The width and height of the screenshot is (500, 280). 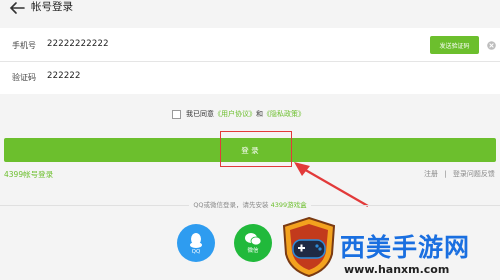 What do you see at coordinates (231, 205) in the screenshot?
I see `social-note-text: QQ或微信登录，请先安装` at bounding box center [231, 205].